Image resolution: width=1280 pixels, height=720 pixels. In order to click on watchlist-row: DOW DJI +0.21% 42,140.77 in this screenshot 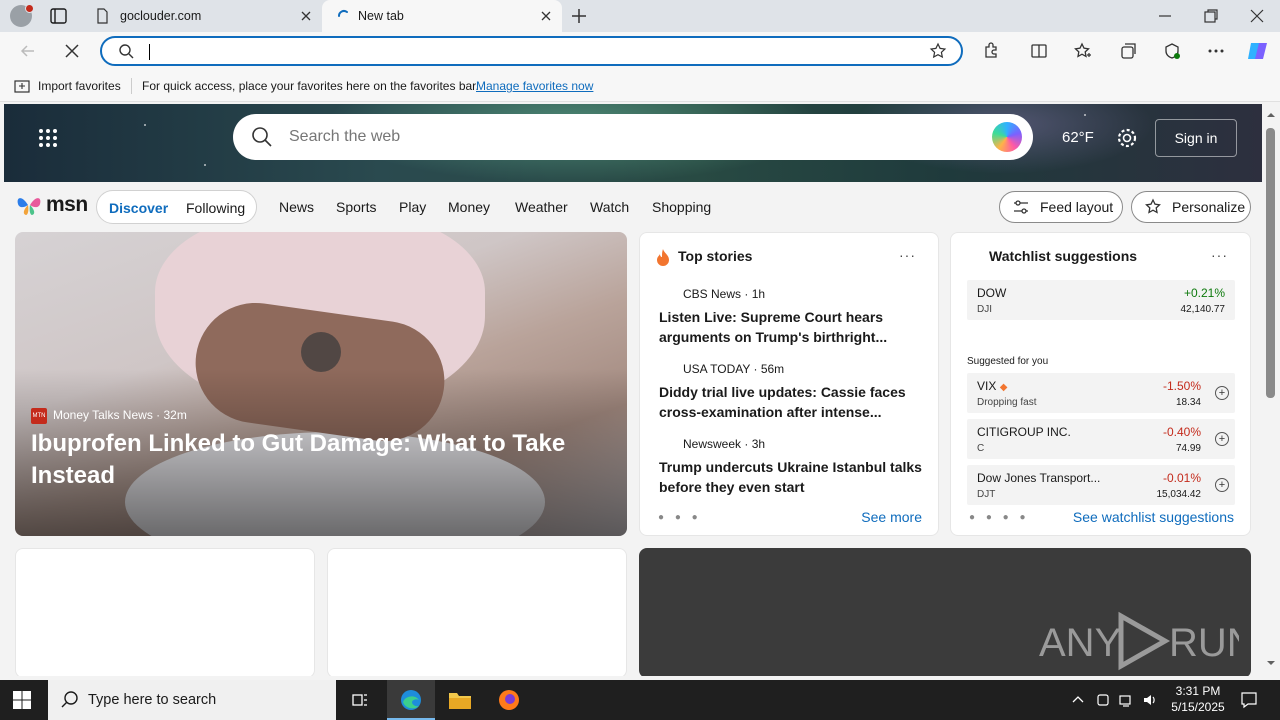, I will do `click(1101, 300)`.